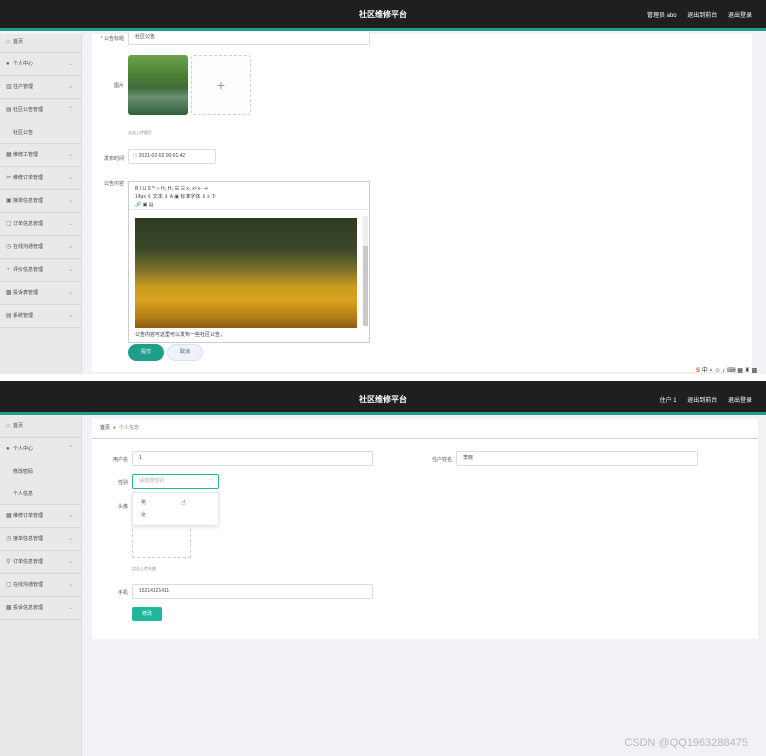 This screenshot has height=756, width=766. What do you see at coordinates (221, 85) in the screenshot?
I see `image-upload-button: +` at bounding box center [221, 85].